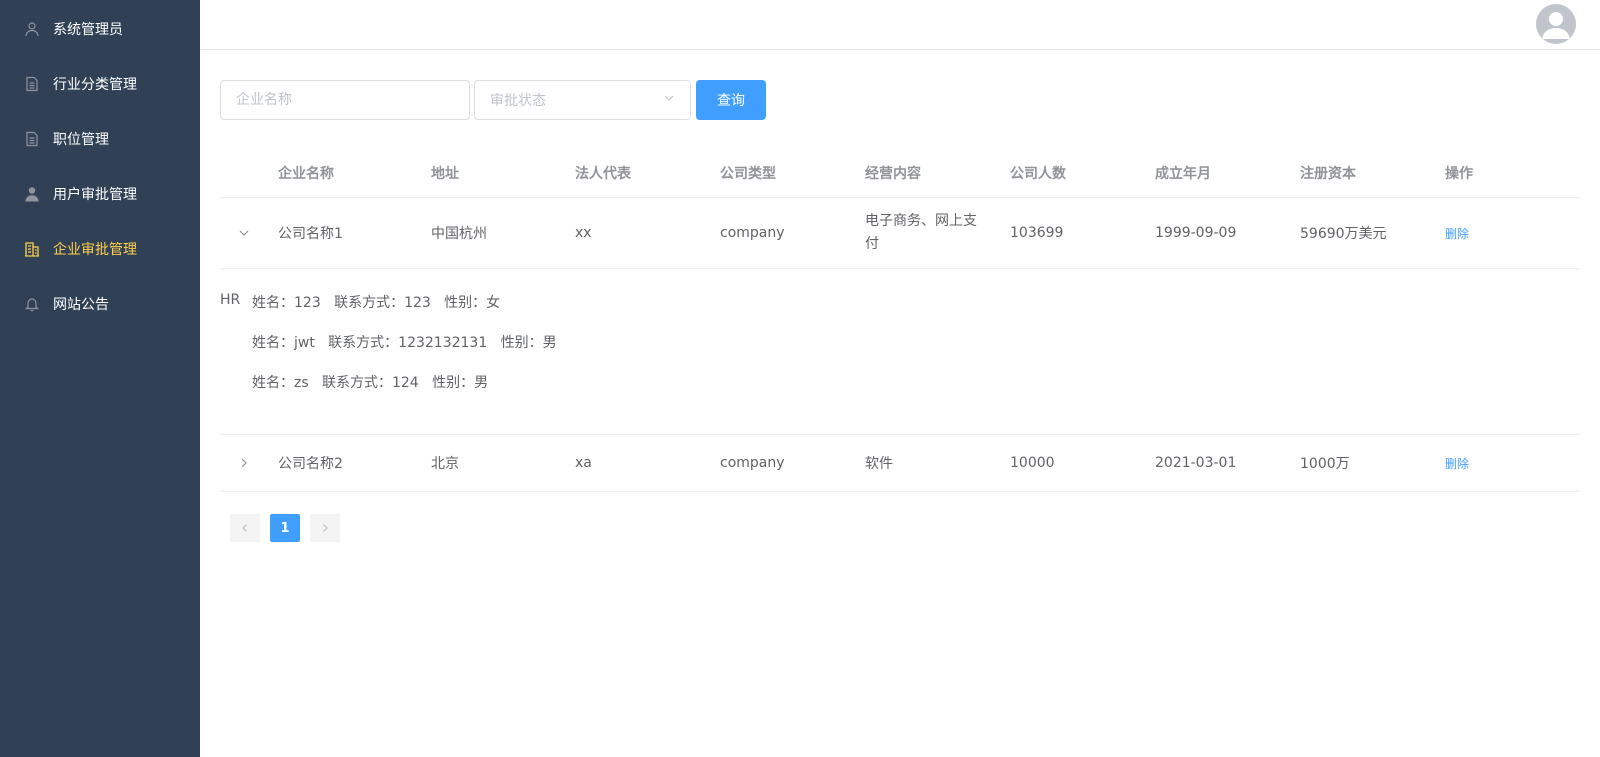 The width and height of the screenshot is (1600, 757). Describe the element at coordinates (921, 221) in the screenshot. I see `cell-business-line: 电子商务、网上支` at that location.